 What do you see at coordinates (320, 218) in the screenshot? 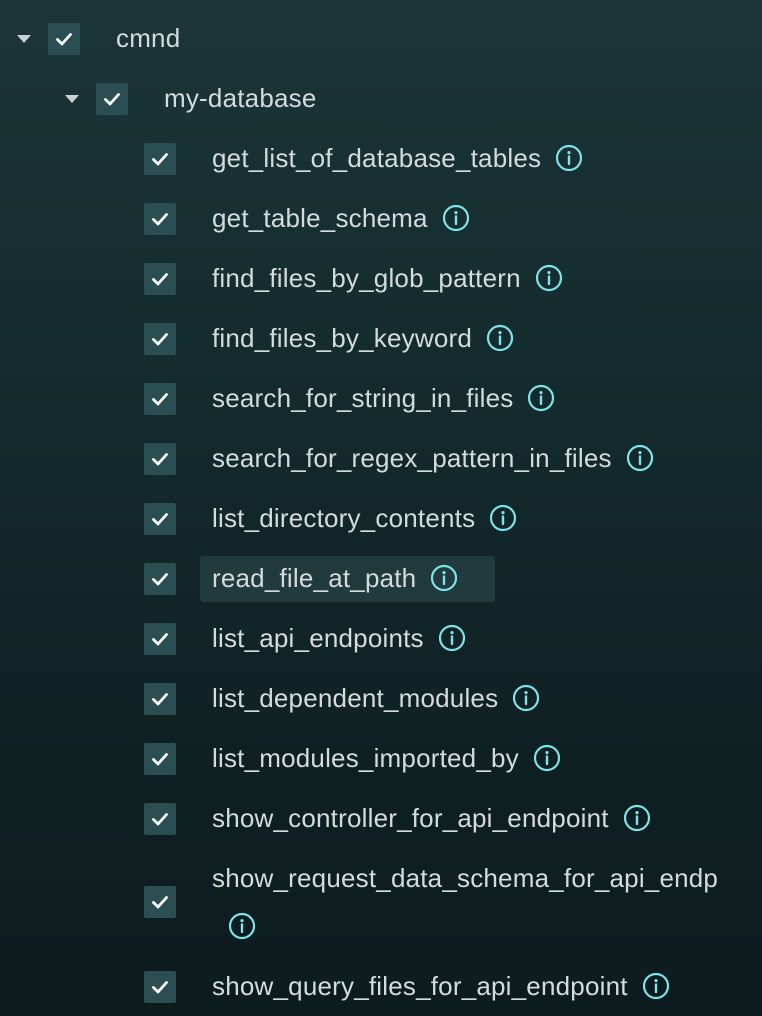
I see `tool-item-label: get_table_schema` at bounding box center [320, 218].